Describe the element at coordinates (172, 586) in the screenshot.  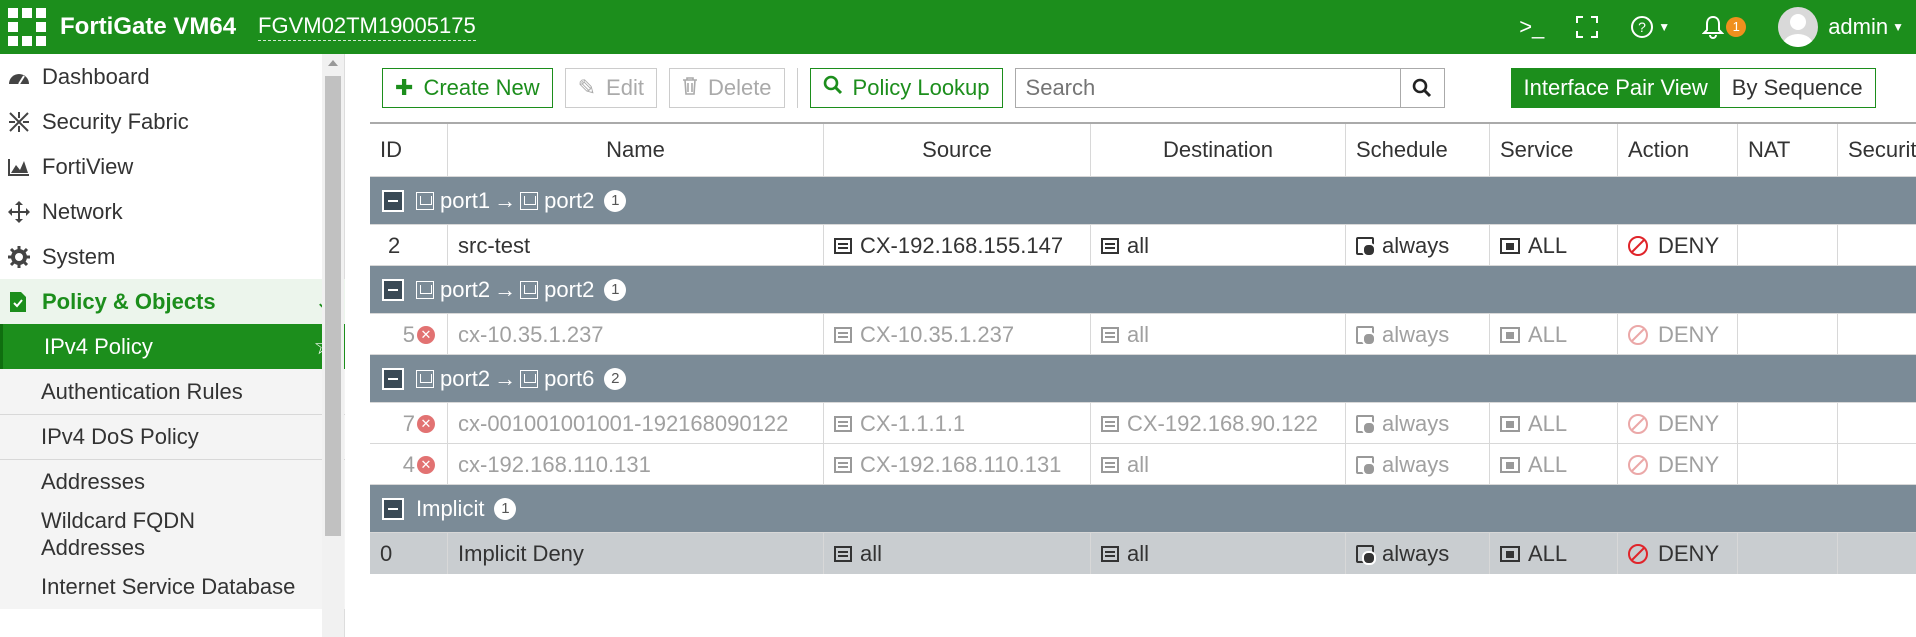
I see `sidebar-item-internet-service-database: Internet Service Database` at that location.